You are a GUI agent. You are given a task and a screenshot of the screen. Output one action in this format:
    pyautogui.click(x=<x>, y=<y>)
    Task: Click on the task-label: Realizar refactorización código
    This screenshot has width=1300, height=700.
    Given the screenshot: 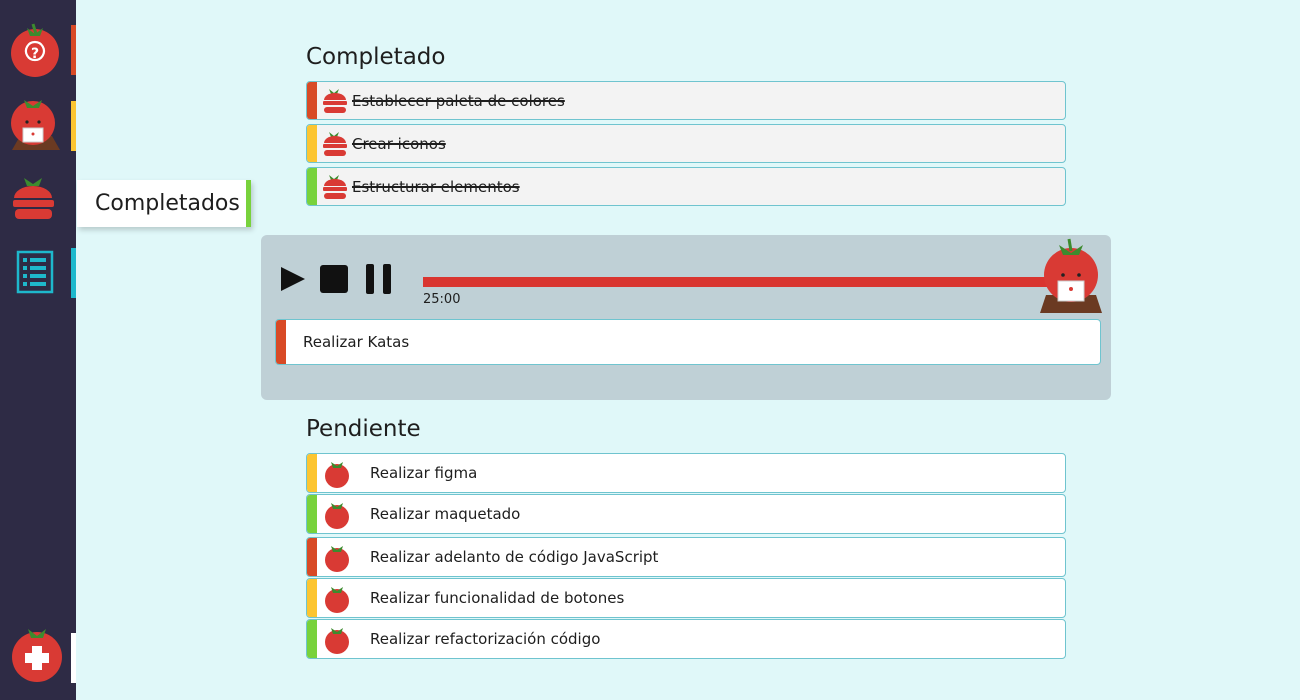 What is the action you would take?
    pyautogui.click(x=485, y=639)
    